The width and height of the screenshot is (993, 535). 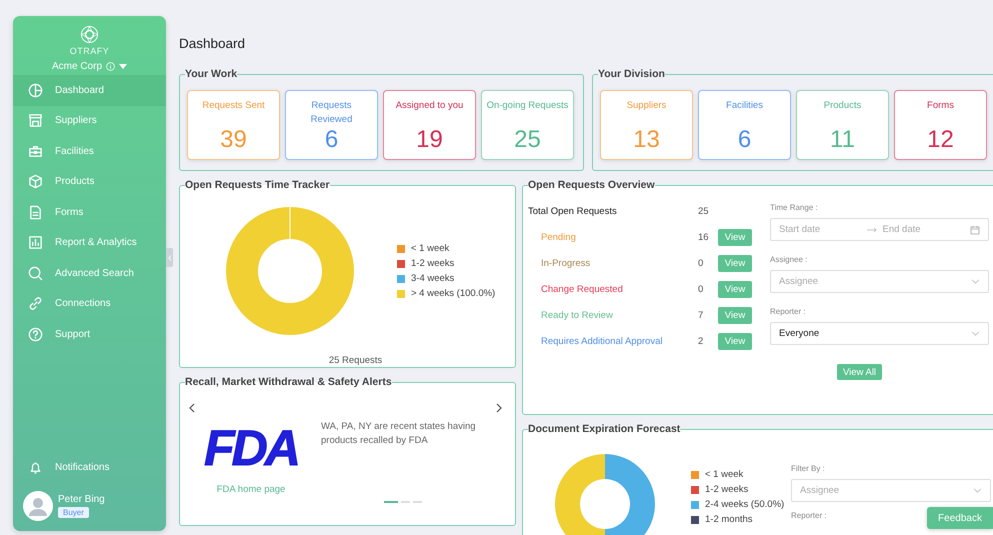 What do you see at coordinates (808, 468) in the screenshot?
I see `field-label: Filter By :` at bounding box center [808, 468].